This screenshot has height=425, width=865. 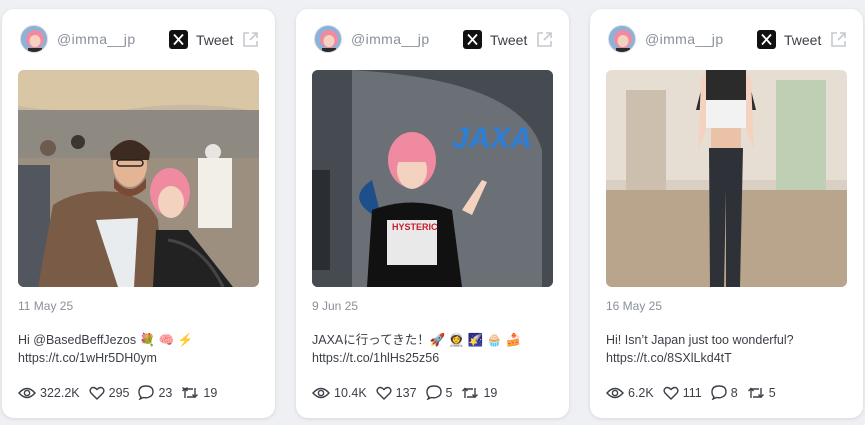 I want to click on tweet-photo: JAXA HYSTERIC, so click(x=432, y=178).